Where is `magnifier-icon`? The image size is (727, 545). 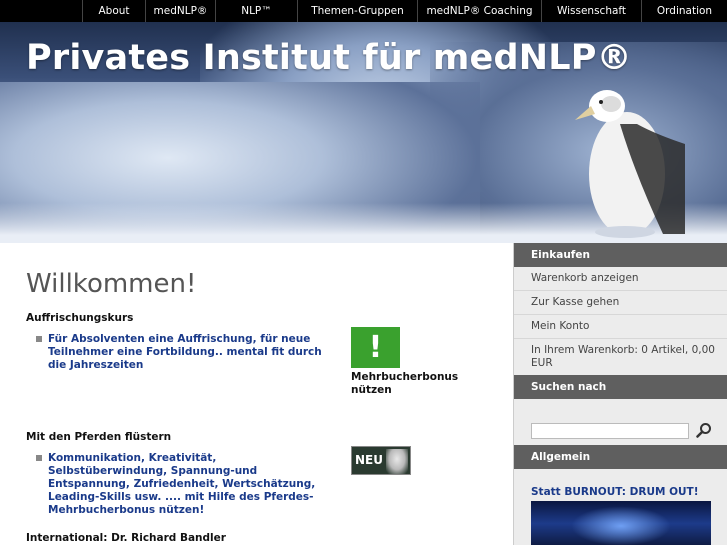
magnifier-icon is located at coordinates (704, 430).